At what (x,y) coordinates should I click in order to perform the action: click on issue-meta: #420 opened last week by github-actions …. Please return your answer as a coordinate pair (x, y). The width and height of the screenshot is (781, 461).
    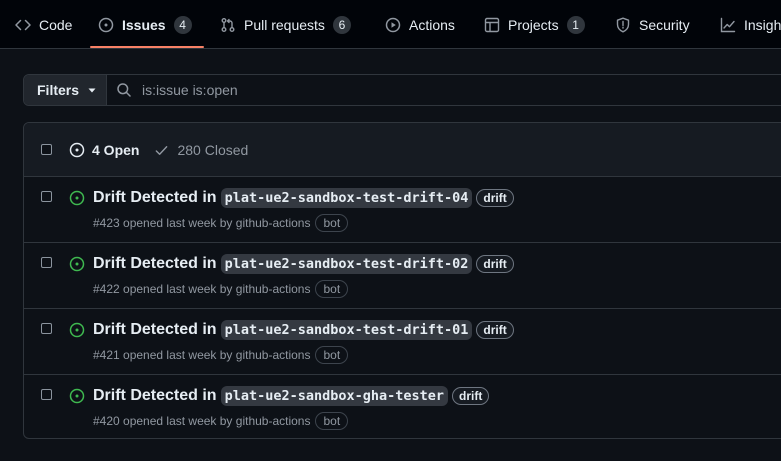
    Looking at the image, I should click on (221, 421).